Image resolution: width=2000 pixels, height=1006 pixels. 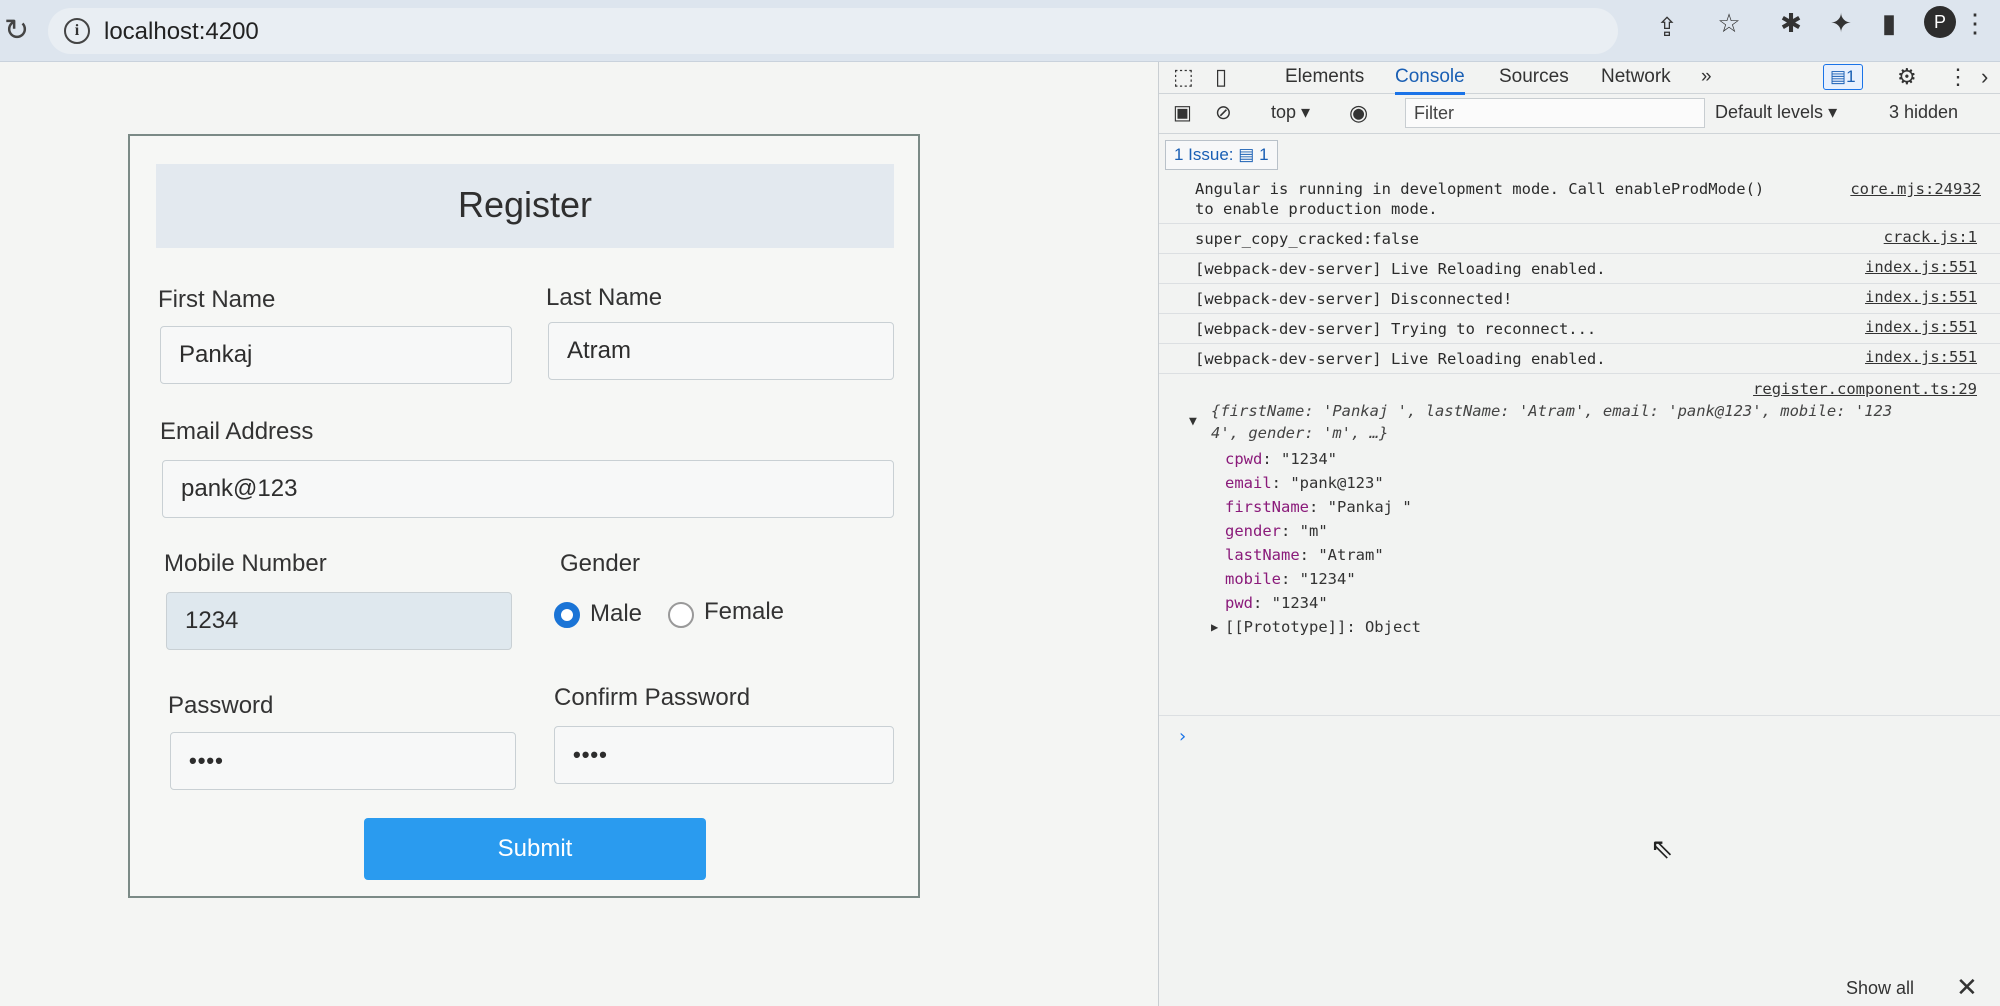 I want to click on chevron-right-icon: ›, so click(x=1984, y=77).